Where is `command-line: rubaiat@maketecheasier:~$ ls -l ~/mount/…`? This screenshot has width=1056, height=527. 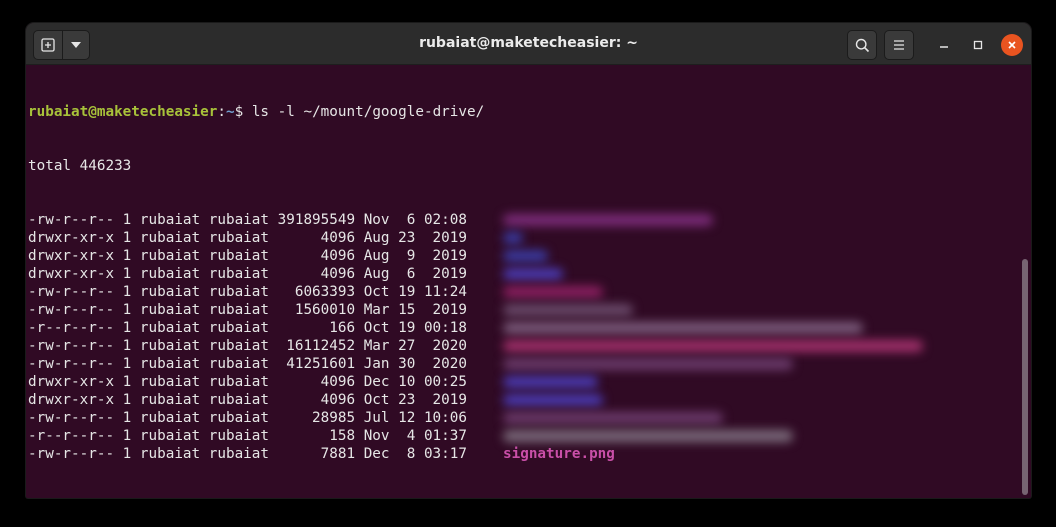 command-line: rubaiat@maketecheasier:~$ ls -l ~/mount/… is located at coordinates (523, 112).